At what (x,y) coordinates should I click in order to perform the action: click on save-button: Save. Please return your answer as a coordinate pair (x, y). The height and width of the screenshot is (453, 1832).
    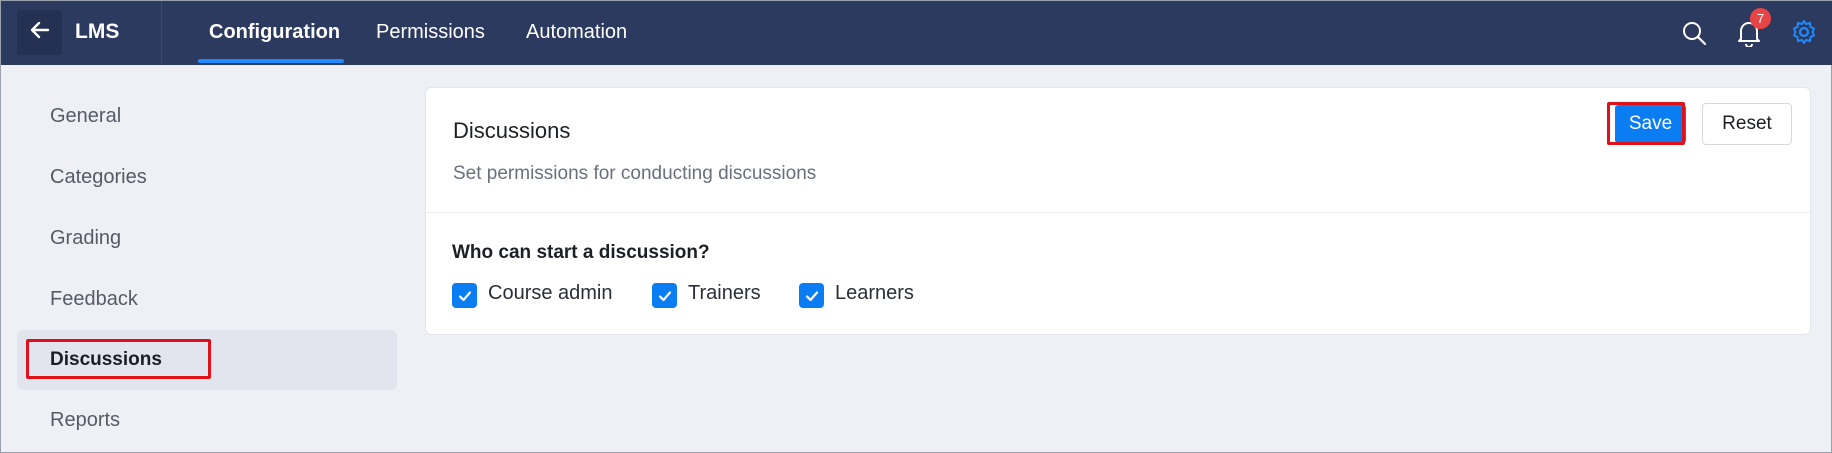
    Looking at the image, I should click on (1650, 124).